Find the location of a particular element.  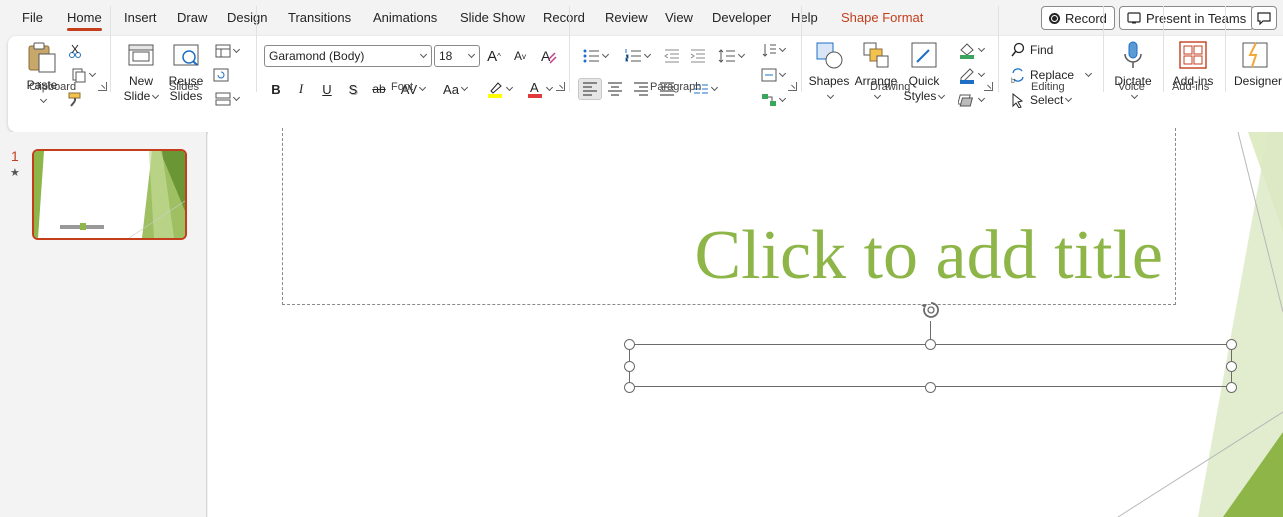

align-text-button is located at coordinates (773, 75).